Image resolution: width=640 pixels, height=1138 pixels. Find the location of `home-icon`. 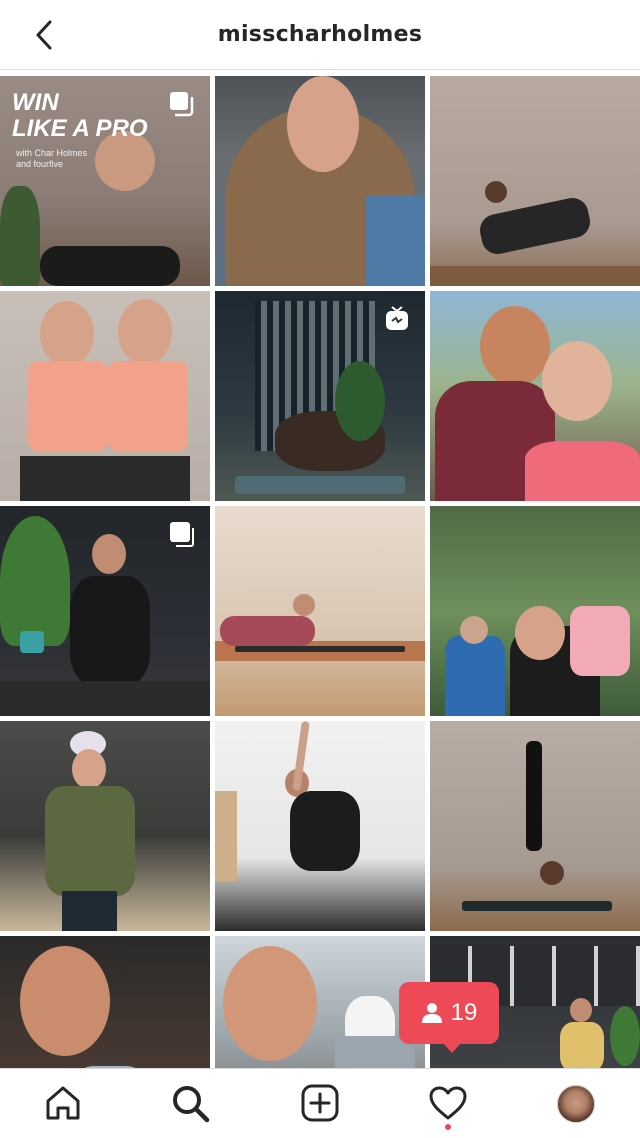

home-icon is located at coordinates (63, 1103).